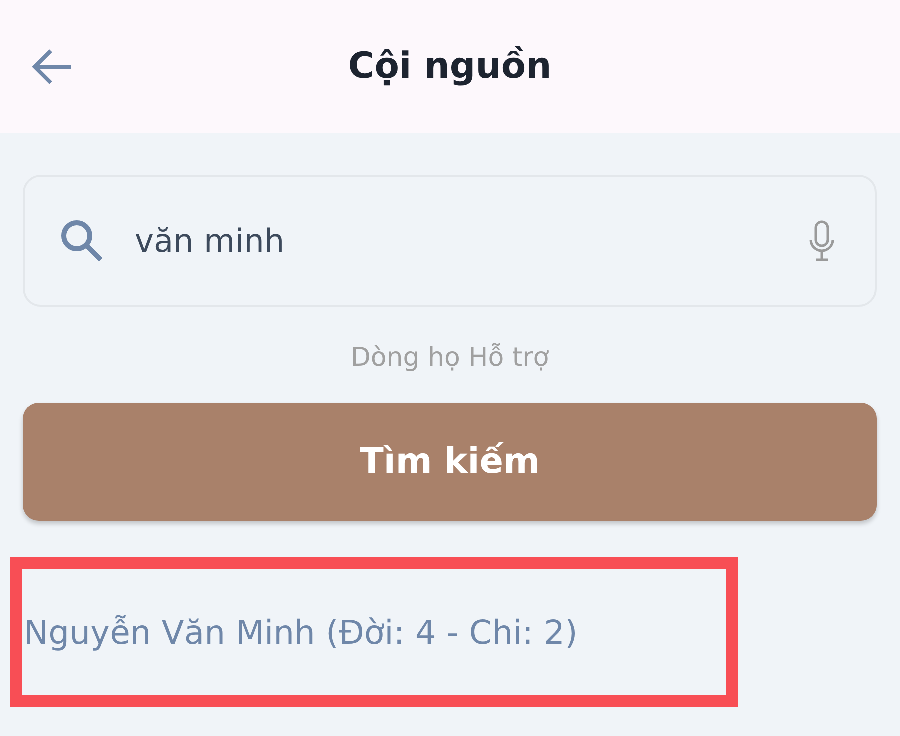 This screenshot has height=736, width=900. I want to click on search-icon, so click(82, 241).